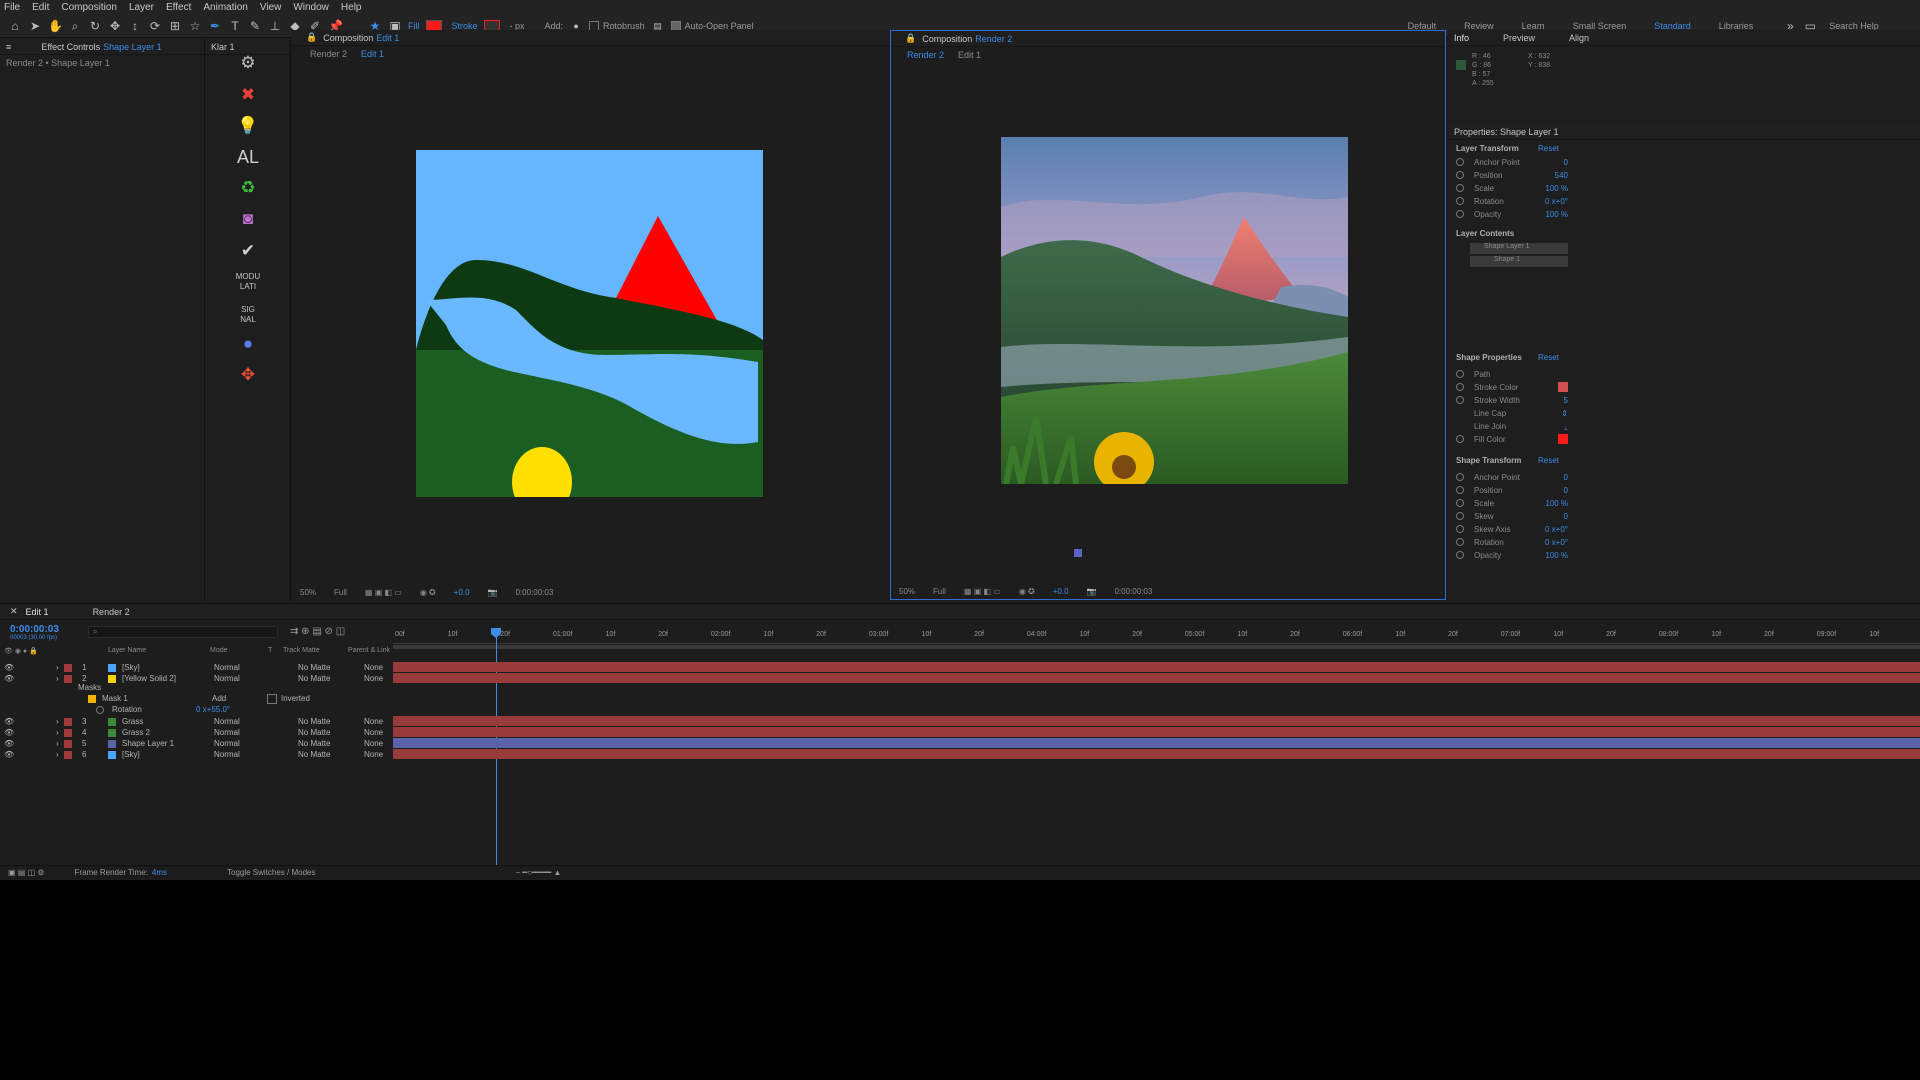 Image resolution: width=1920 pixels, height=1080 pixels. Describe the element at coordinates (1512, 387) in the screenshot. I see `prop-stroke-color: Stroke Color` at that location.